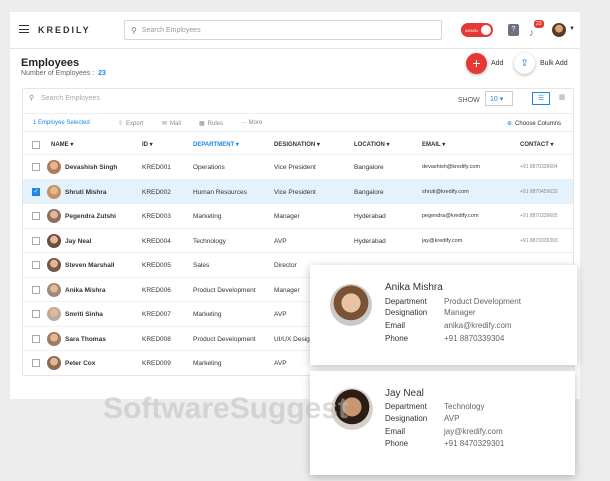  What do you see at coordinates (404, 393) in the screenshot?
I see `popup-name: Jay Neal` at bounding box center [404, 393].